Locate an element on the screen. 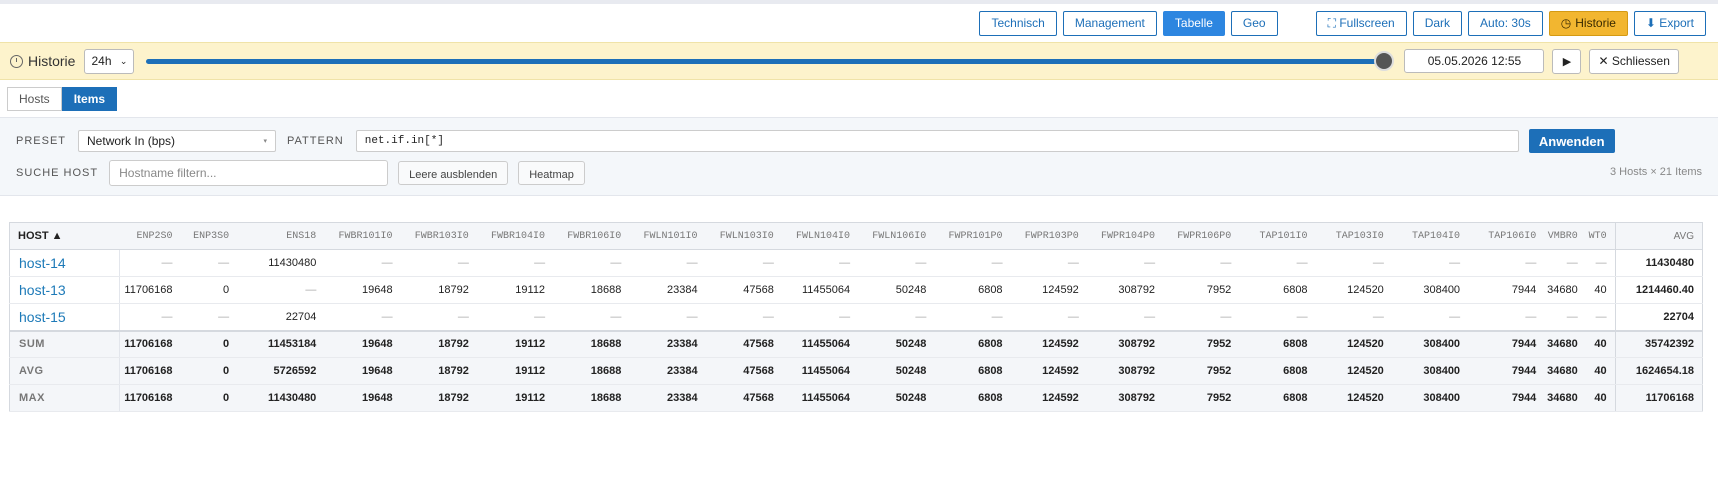  hide-empty-button: Leere ausblenden is located at coordinates (453, 173).